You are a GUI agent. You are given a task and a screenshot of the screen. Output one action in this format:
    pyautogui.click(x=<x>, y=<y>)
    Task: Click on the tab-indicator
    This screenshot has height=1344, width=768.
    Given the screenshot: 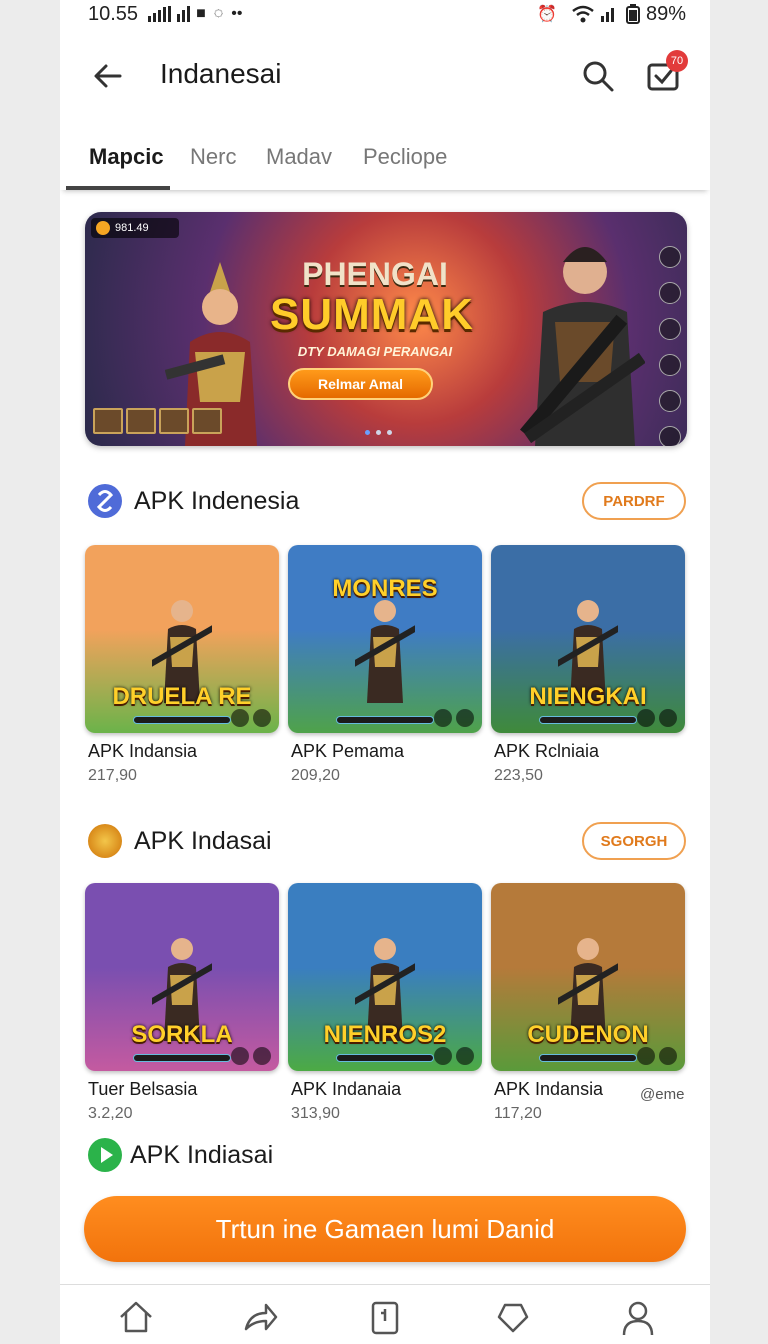 What is the action you would take?
    pyautogui.click(x=118, y=188)
    